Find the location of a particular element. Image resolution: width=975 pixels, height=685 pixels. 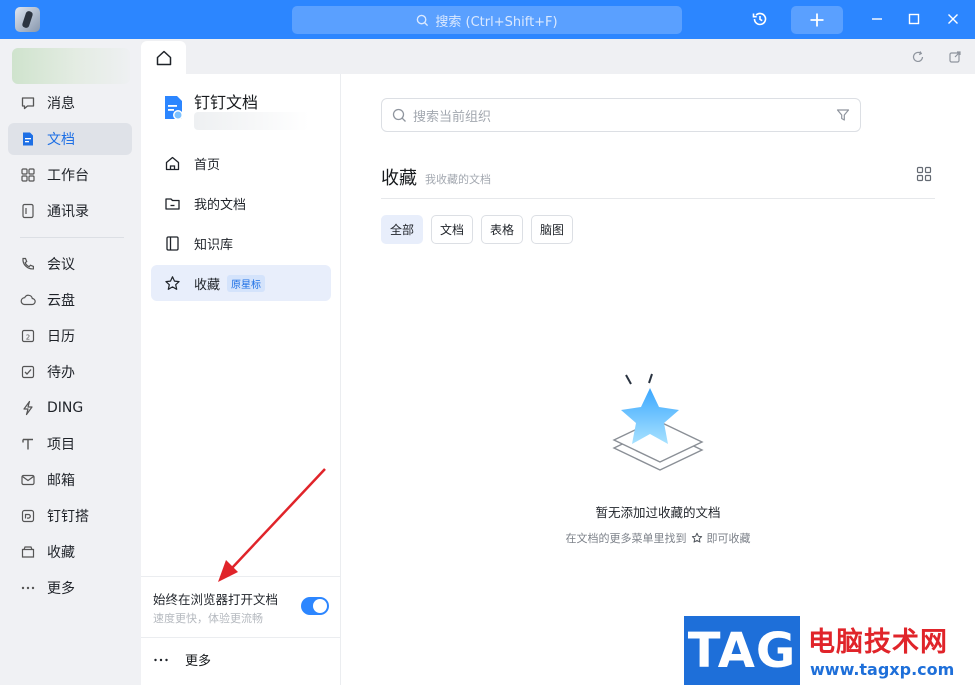

app-logo is located at coordinates (27, 19).